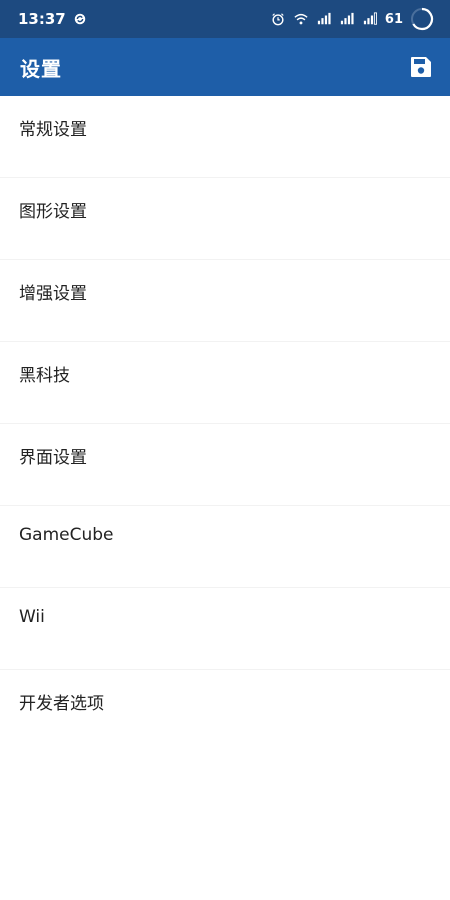 The height and width of the screenshot is (900, 450). Describe the element at coordinates (41, 68) in the screenshot. I see `page-title: 设置` at that location.